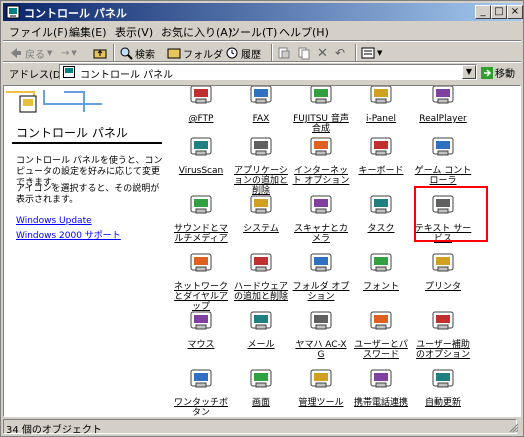 The height and width of the screenshot is (437, 524). I want to click on status-text: 34 個のオブジェクト, so click(54, 430).